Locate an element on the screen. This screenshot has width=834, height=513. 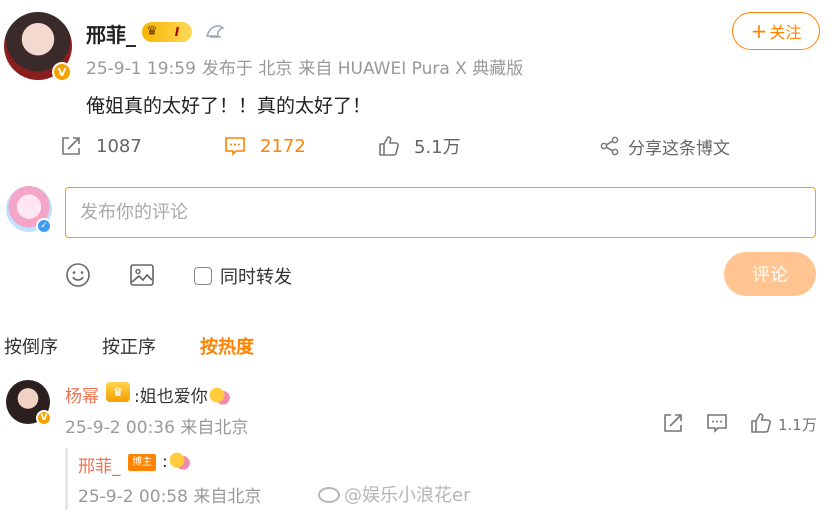
sort-tab-hot: 按热度 is located at coordinates (227, 346).